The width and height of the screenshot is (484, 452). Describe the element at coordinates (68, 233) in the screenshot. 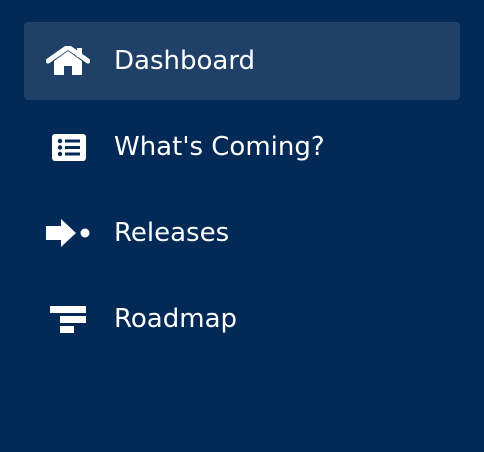

I see `release-arrow-icon` at that location.